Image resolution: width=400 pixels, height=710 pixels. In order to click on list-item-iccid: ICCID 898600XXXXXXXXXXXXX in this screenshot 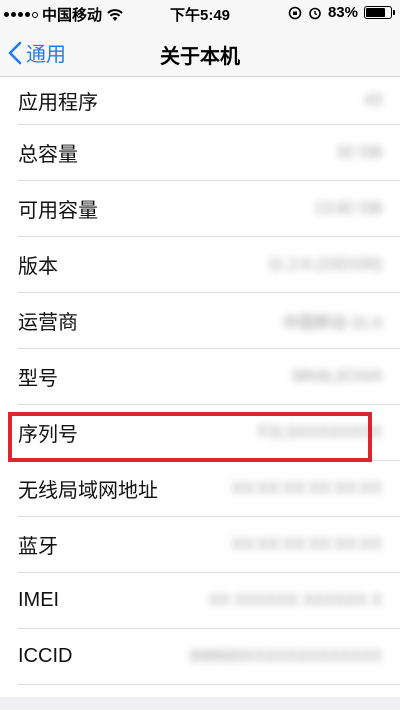, I will do `click(209, 657)`.